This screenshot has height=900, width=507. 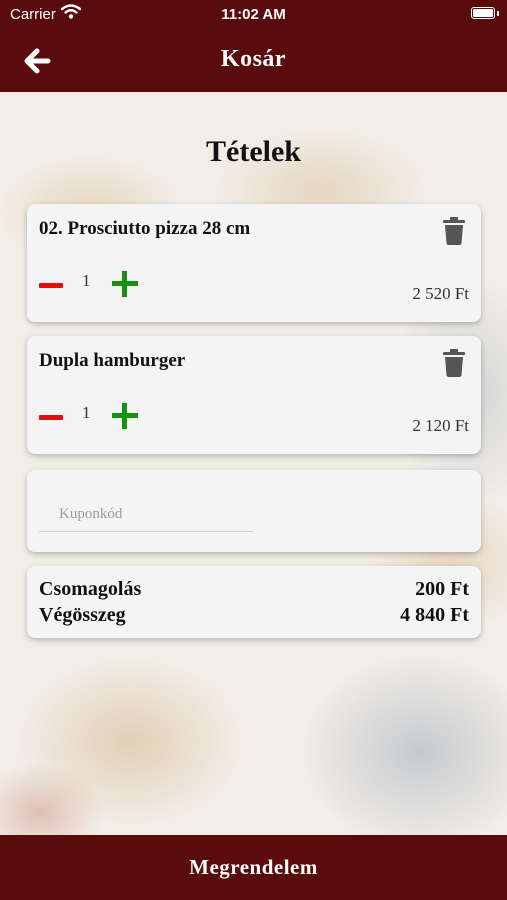 What do you see at coordinates (254, 602) in the screenshot?
I see `summary-card: Csomagolás 200 Ft Végösszeg 4 840 Ft` at bounding box center [254, 602].